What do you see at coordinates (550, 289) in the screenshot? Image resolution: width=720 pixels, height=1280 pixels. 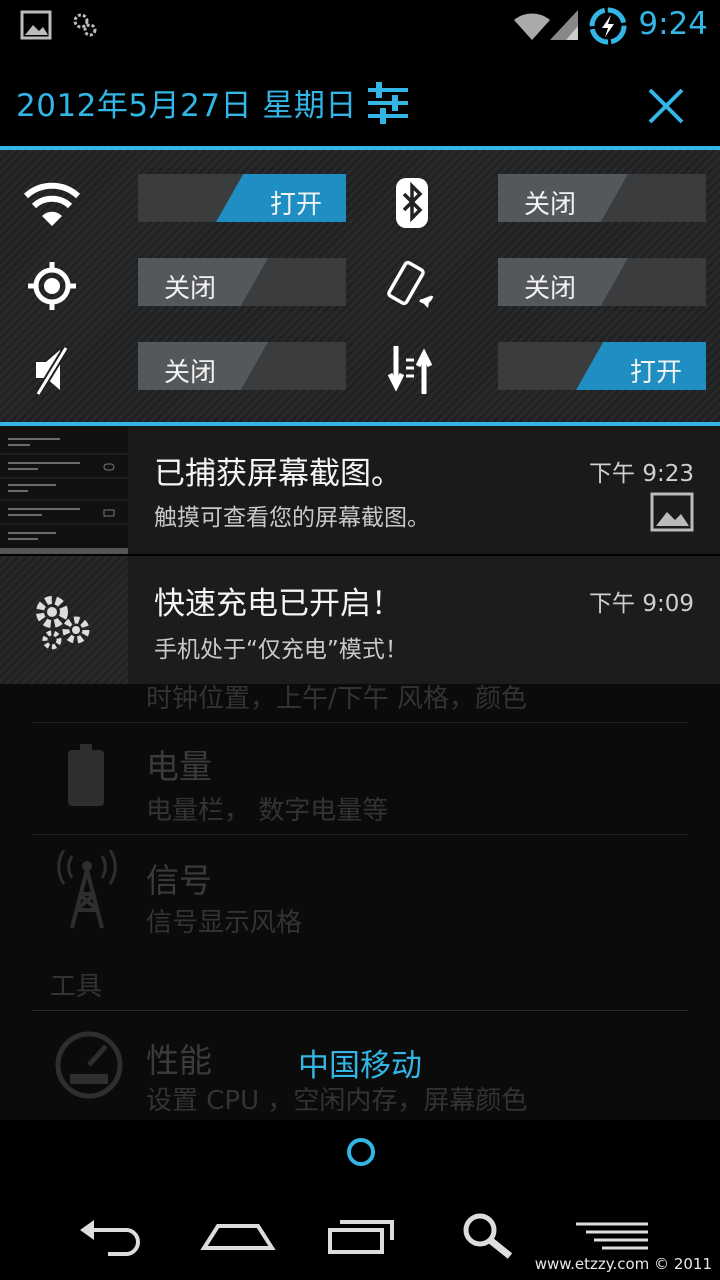 I see `rotate-toggle-label: 关闭` at bounding box center [550, 289].